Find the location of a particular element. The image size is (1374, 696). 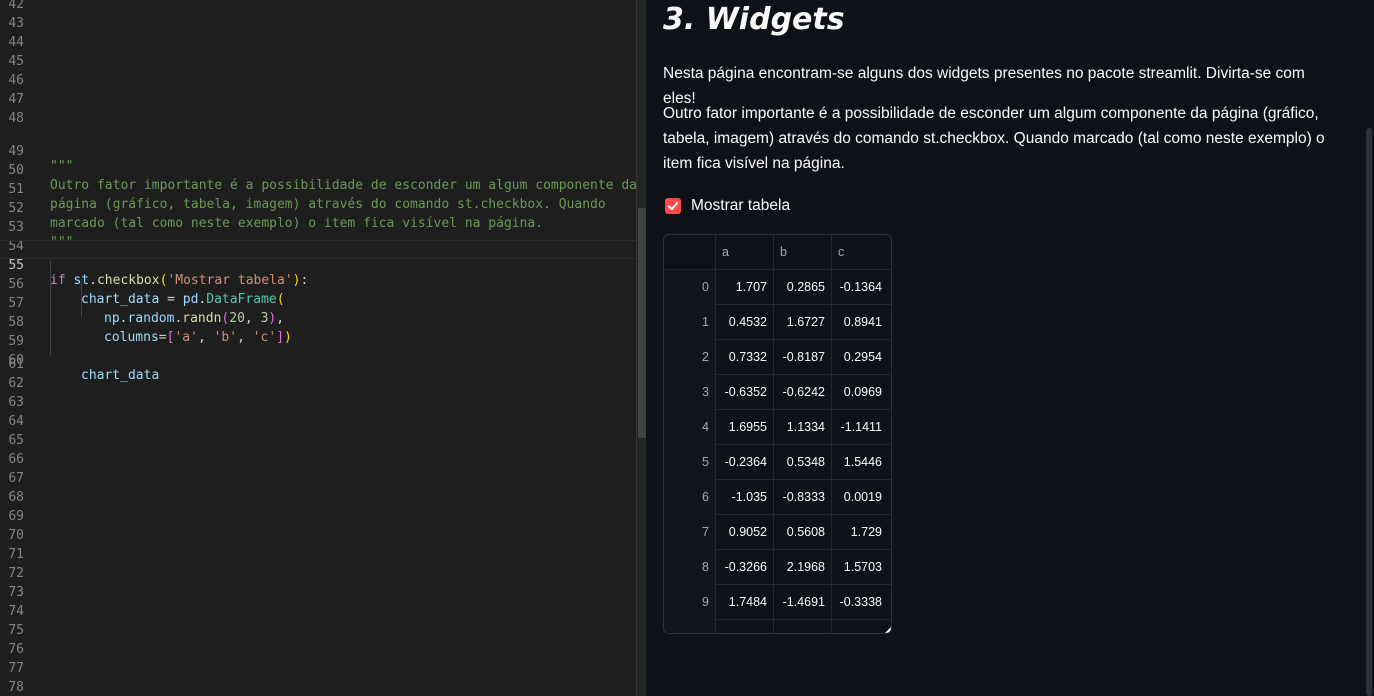

table-cell: 1.6727 is located at coordinates (803, 322).